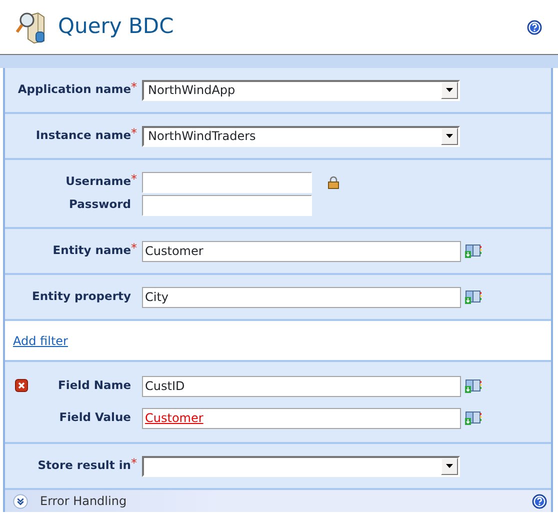 The width and height of the screenshot is (558, 522). I want to click on dropdown-field: NorthWindTraders, so click(301, 136).